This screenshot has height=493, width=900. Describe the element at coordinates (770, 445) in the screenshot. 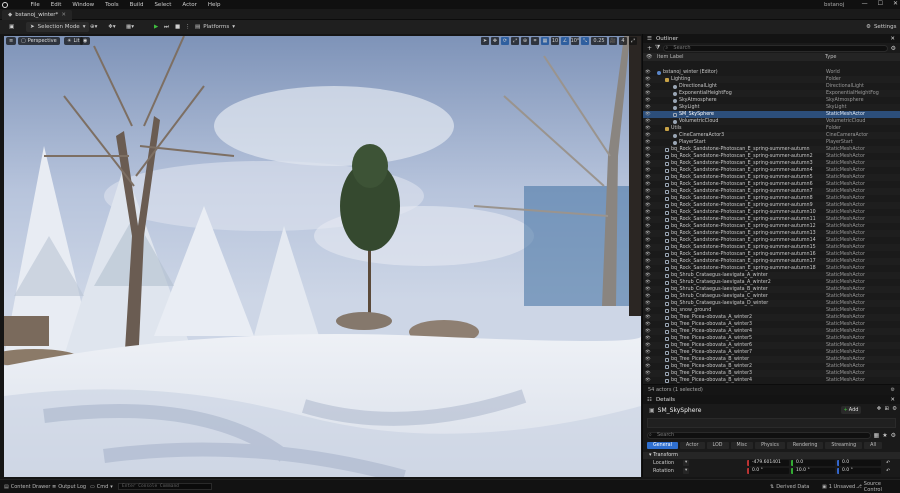

I see `tab-physics: Physics` at that location.